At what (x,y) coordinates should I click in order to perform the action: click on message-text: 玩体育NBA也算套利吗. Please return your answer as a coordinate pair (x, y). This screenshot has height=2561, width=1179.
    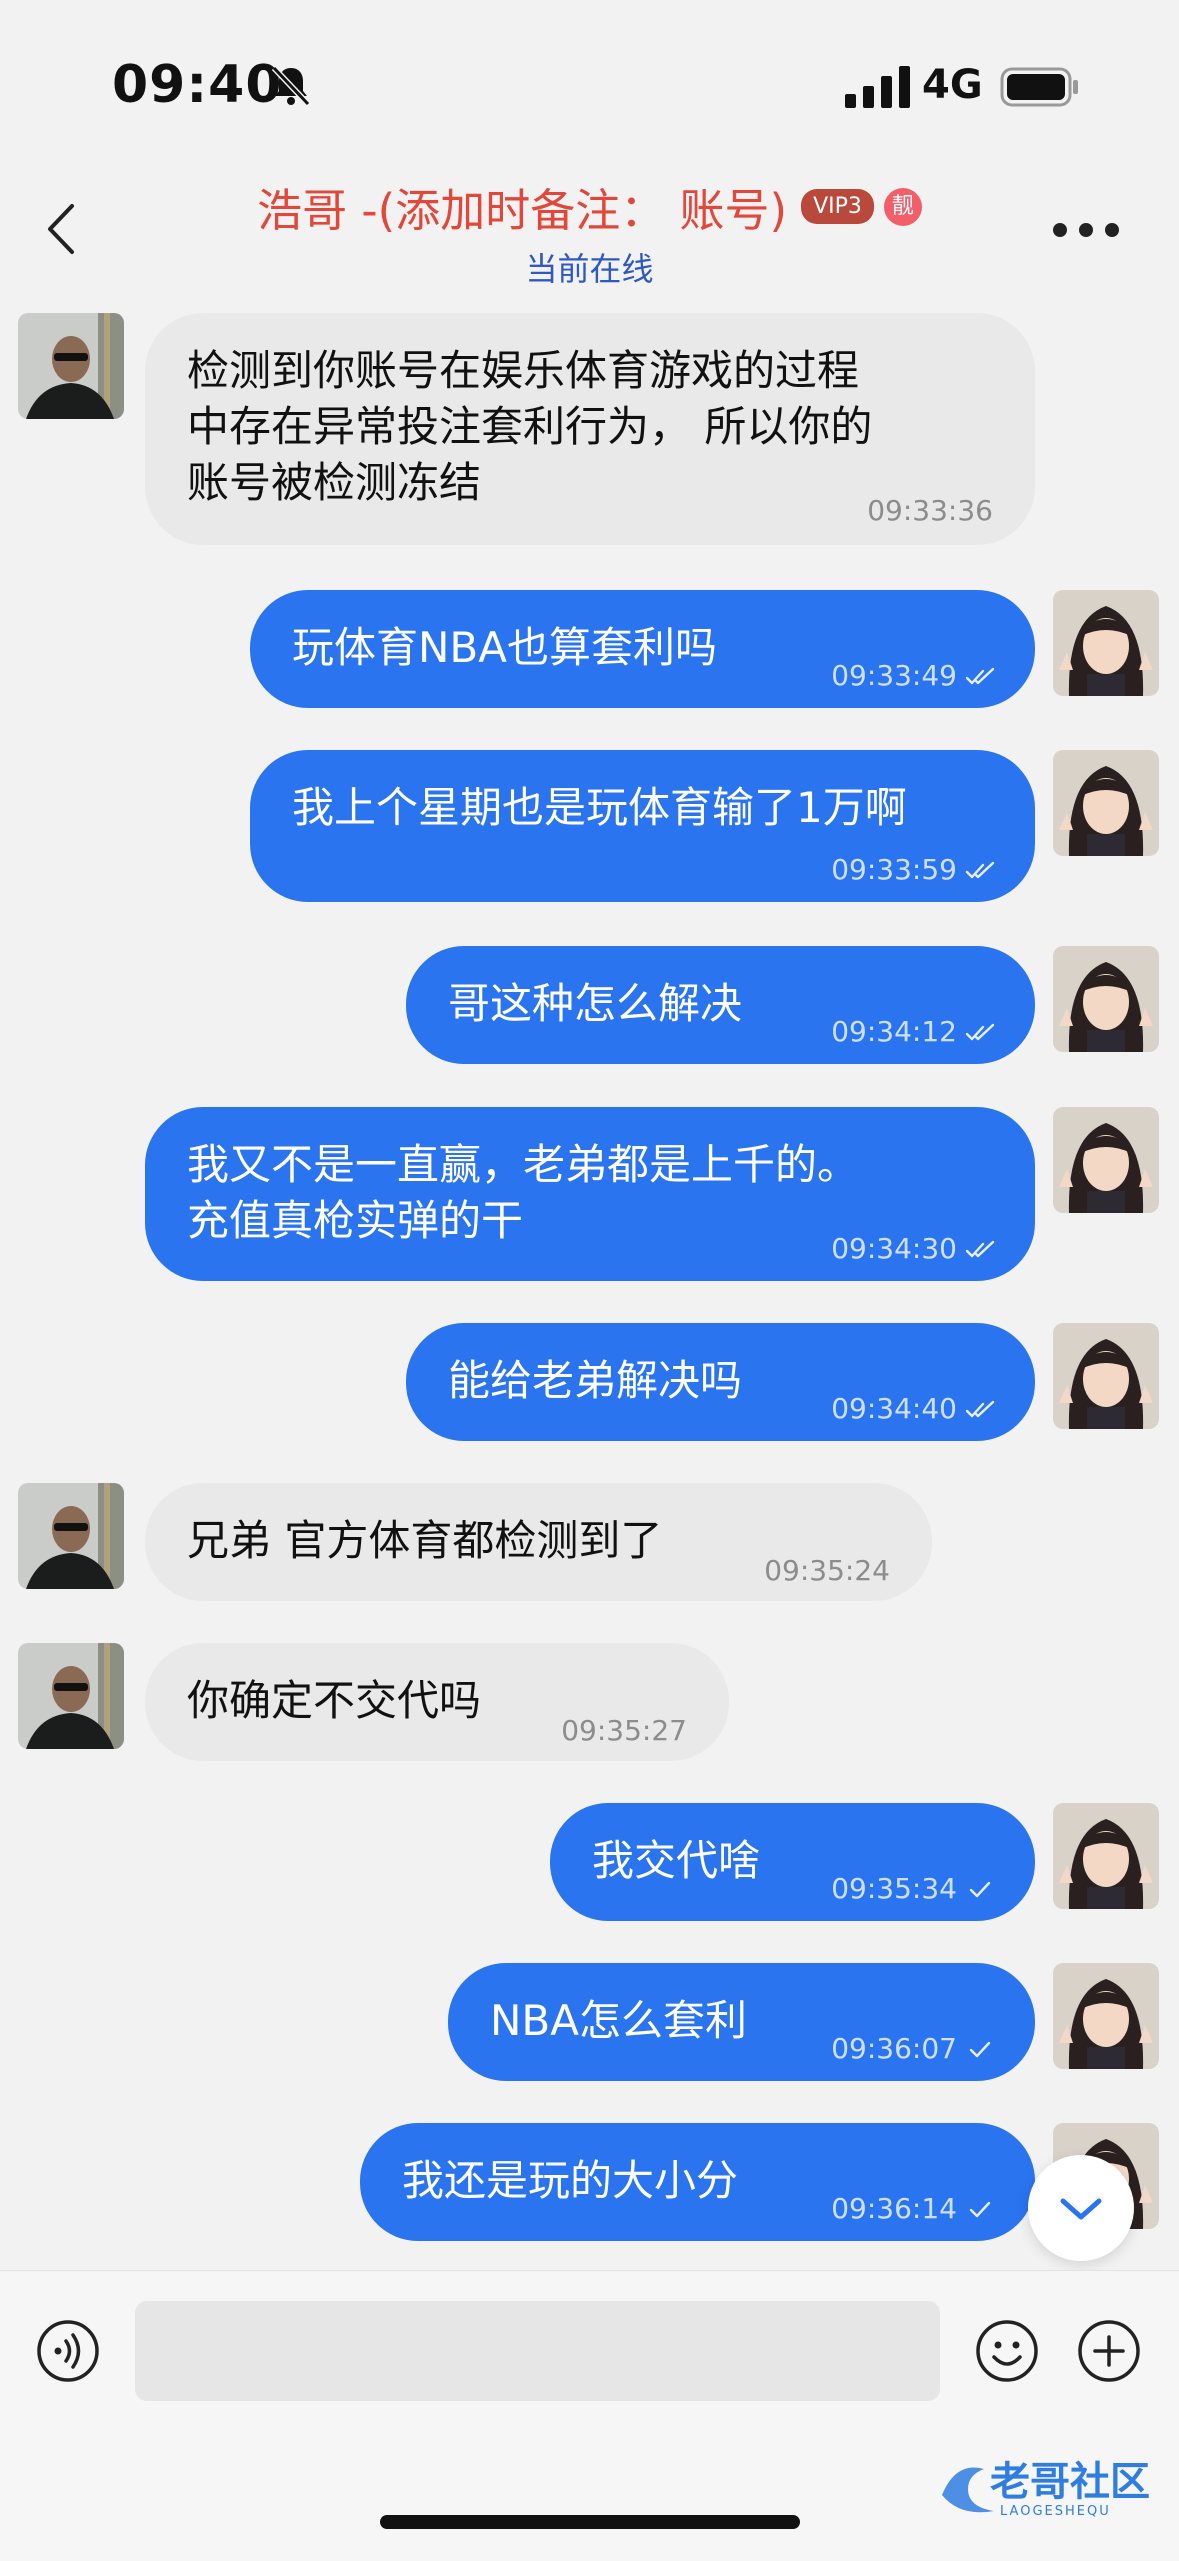
    Looking at the image, I should click on (504, 647).